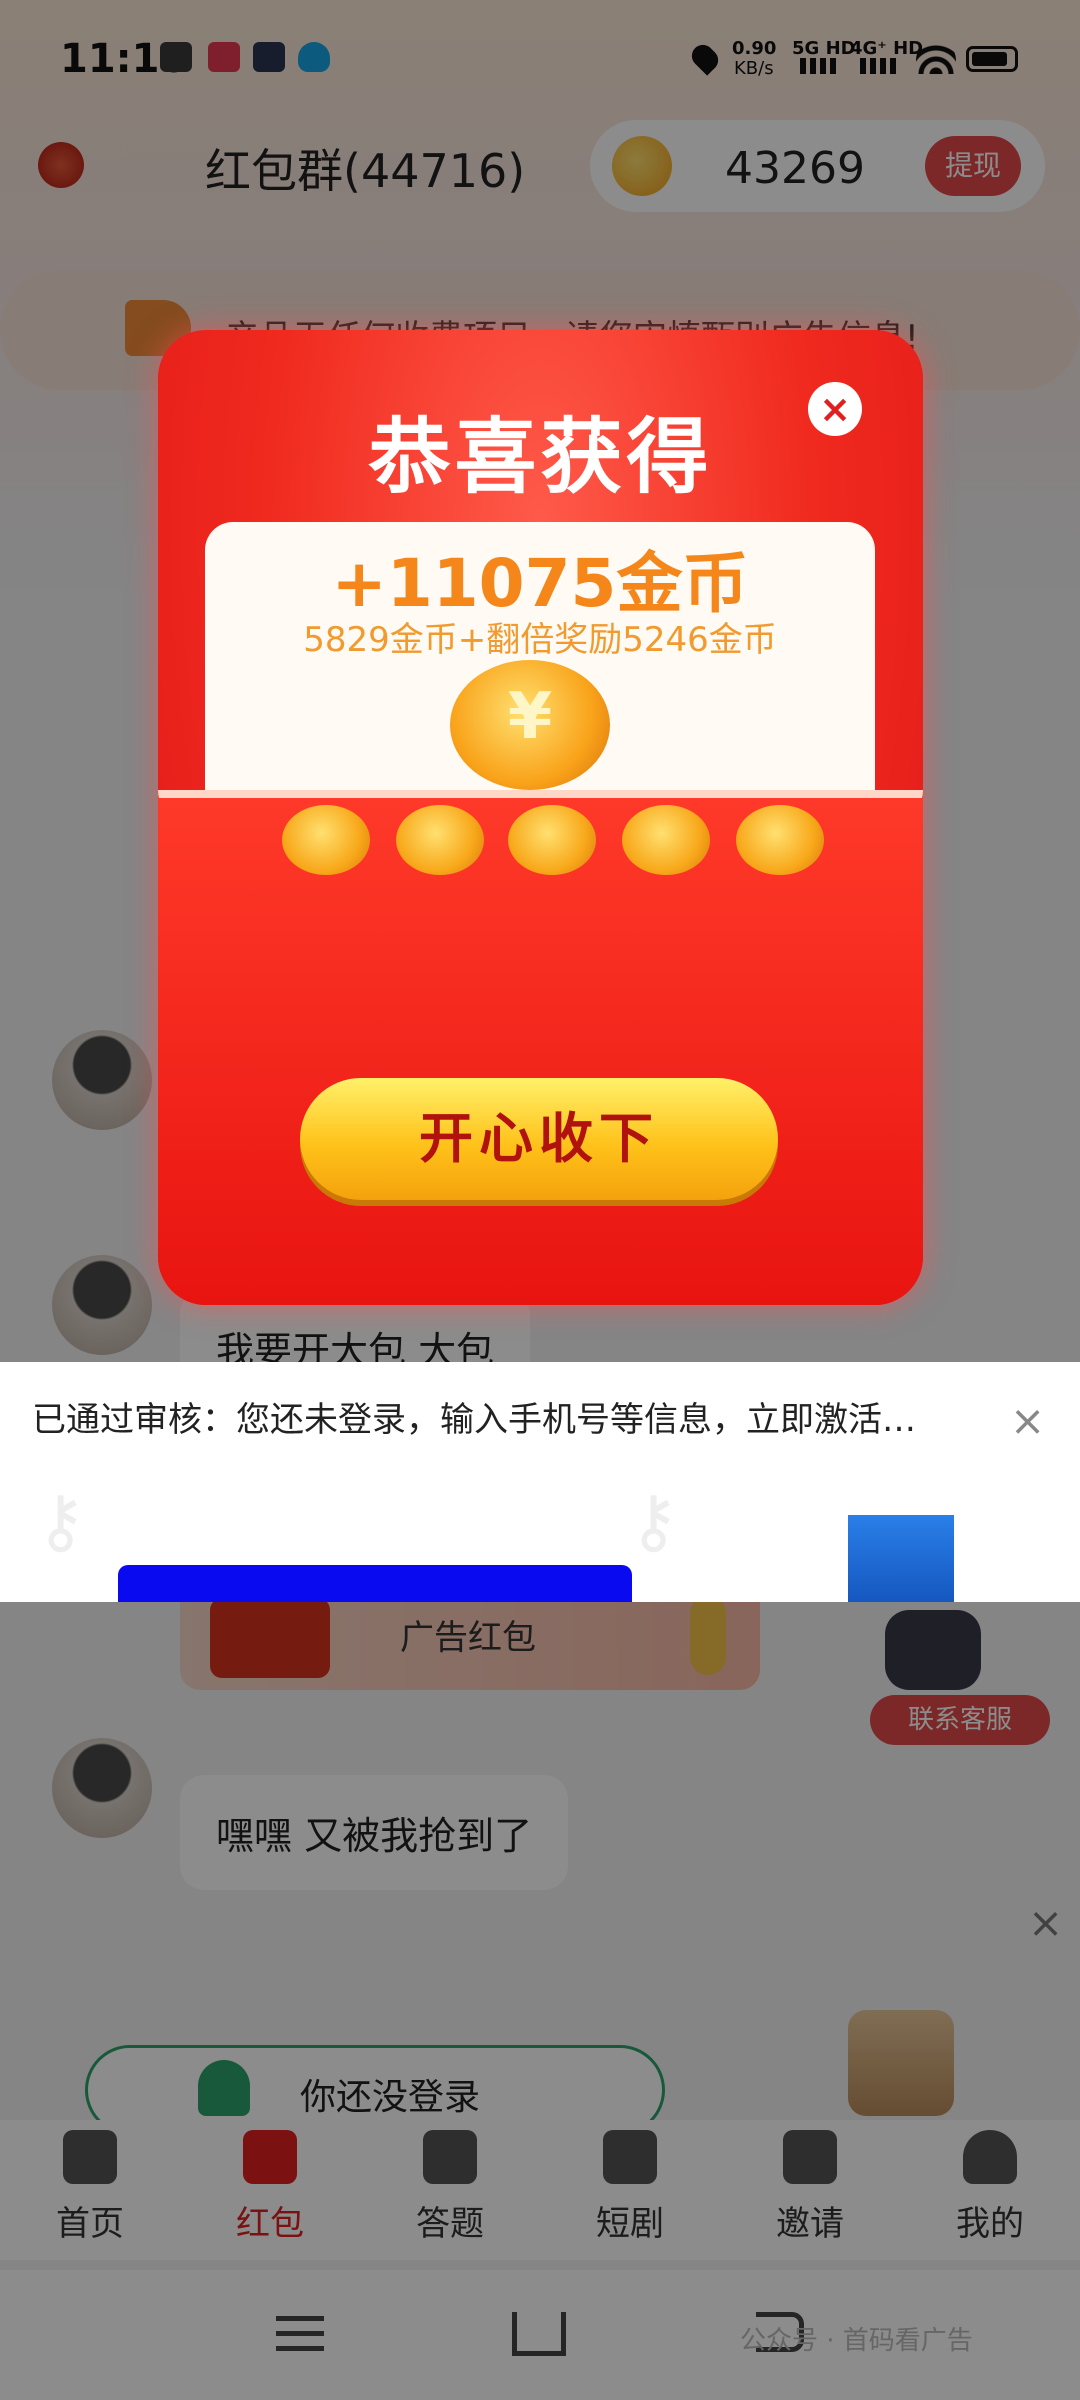  I want to click on watermark: 公众号 · 首码看广告, so click(856, 2341).